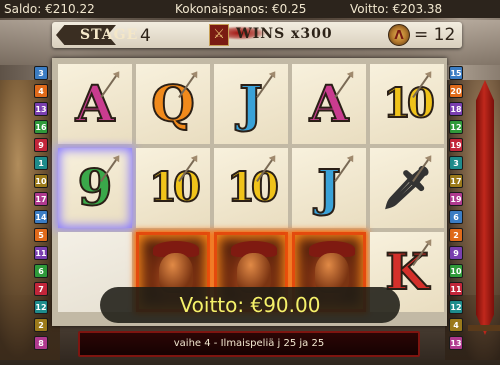 This screenshot has width=500, height=365. I want to click on payline-marker: 8, so click(41, 343).